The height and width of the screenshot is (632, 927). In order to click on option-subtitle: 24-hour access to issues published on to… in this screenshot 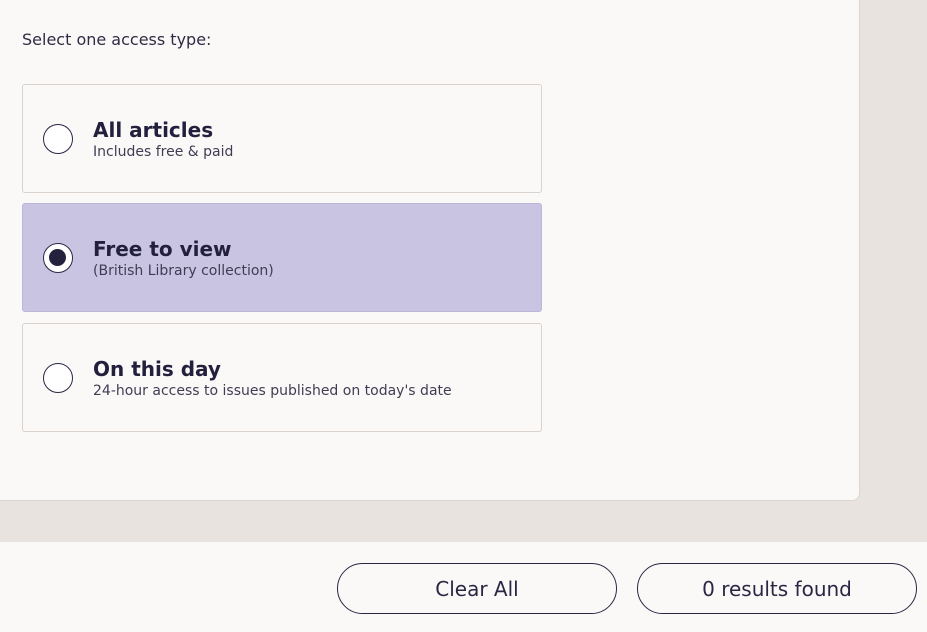, I will do `click(272, 391)`.